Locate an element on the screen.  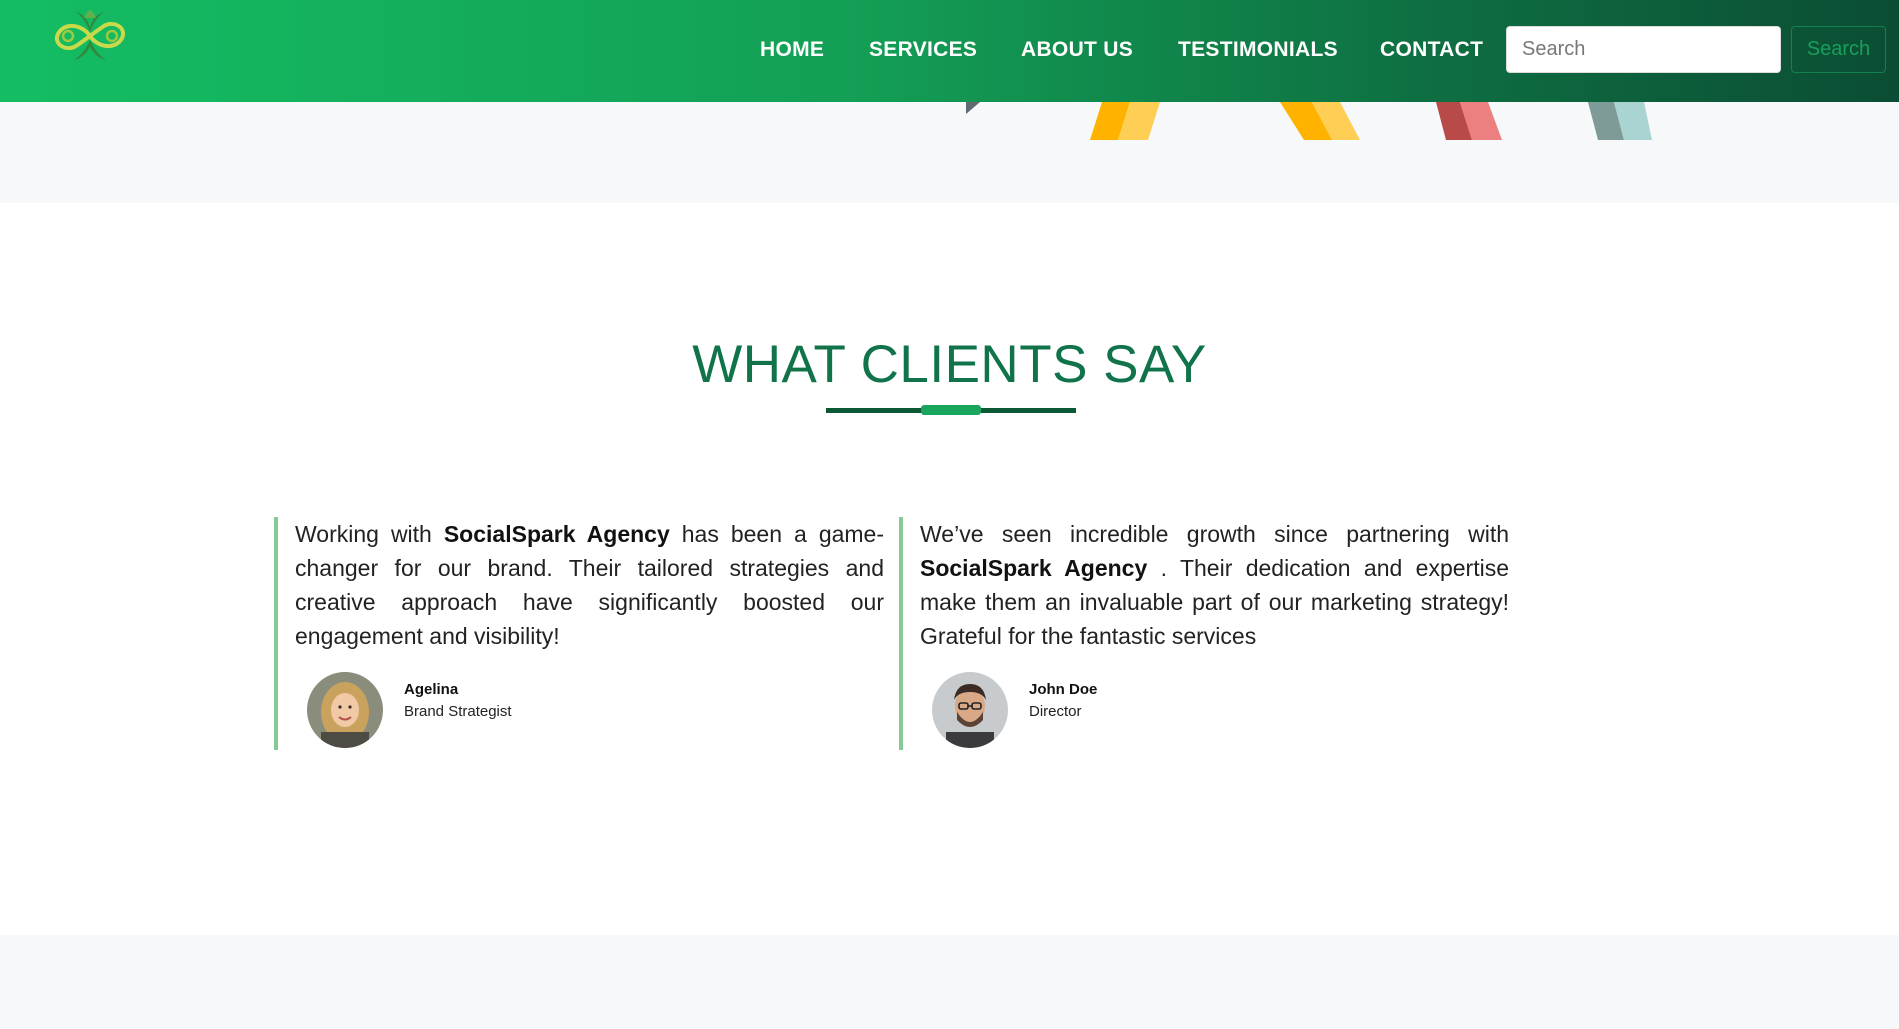
decorative-shapes is located at coordinates (1309, 121).